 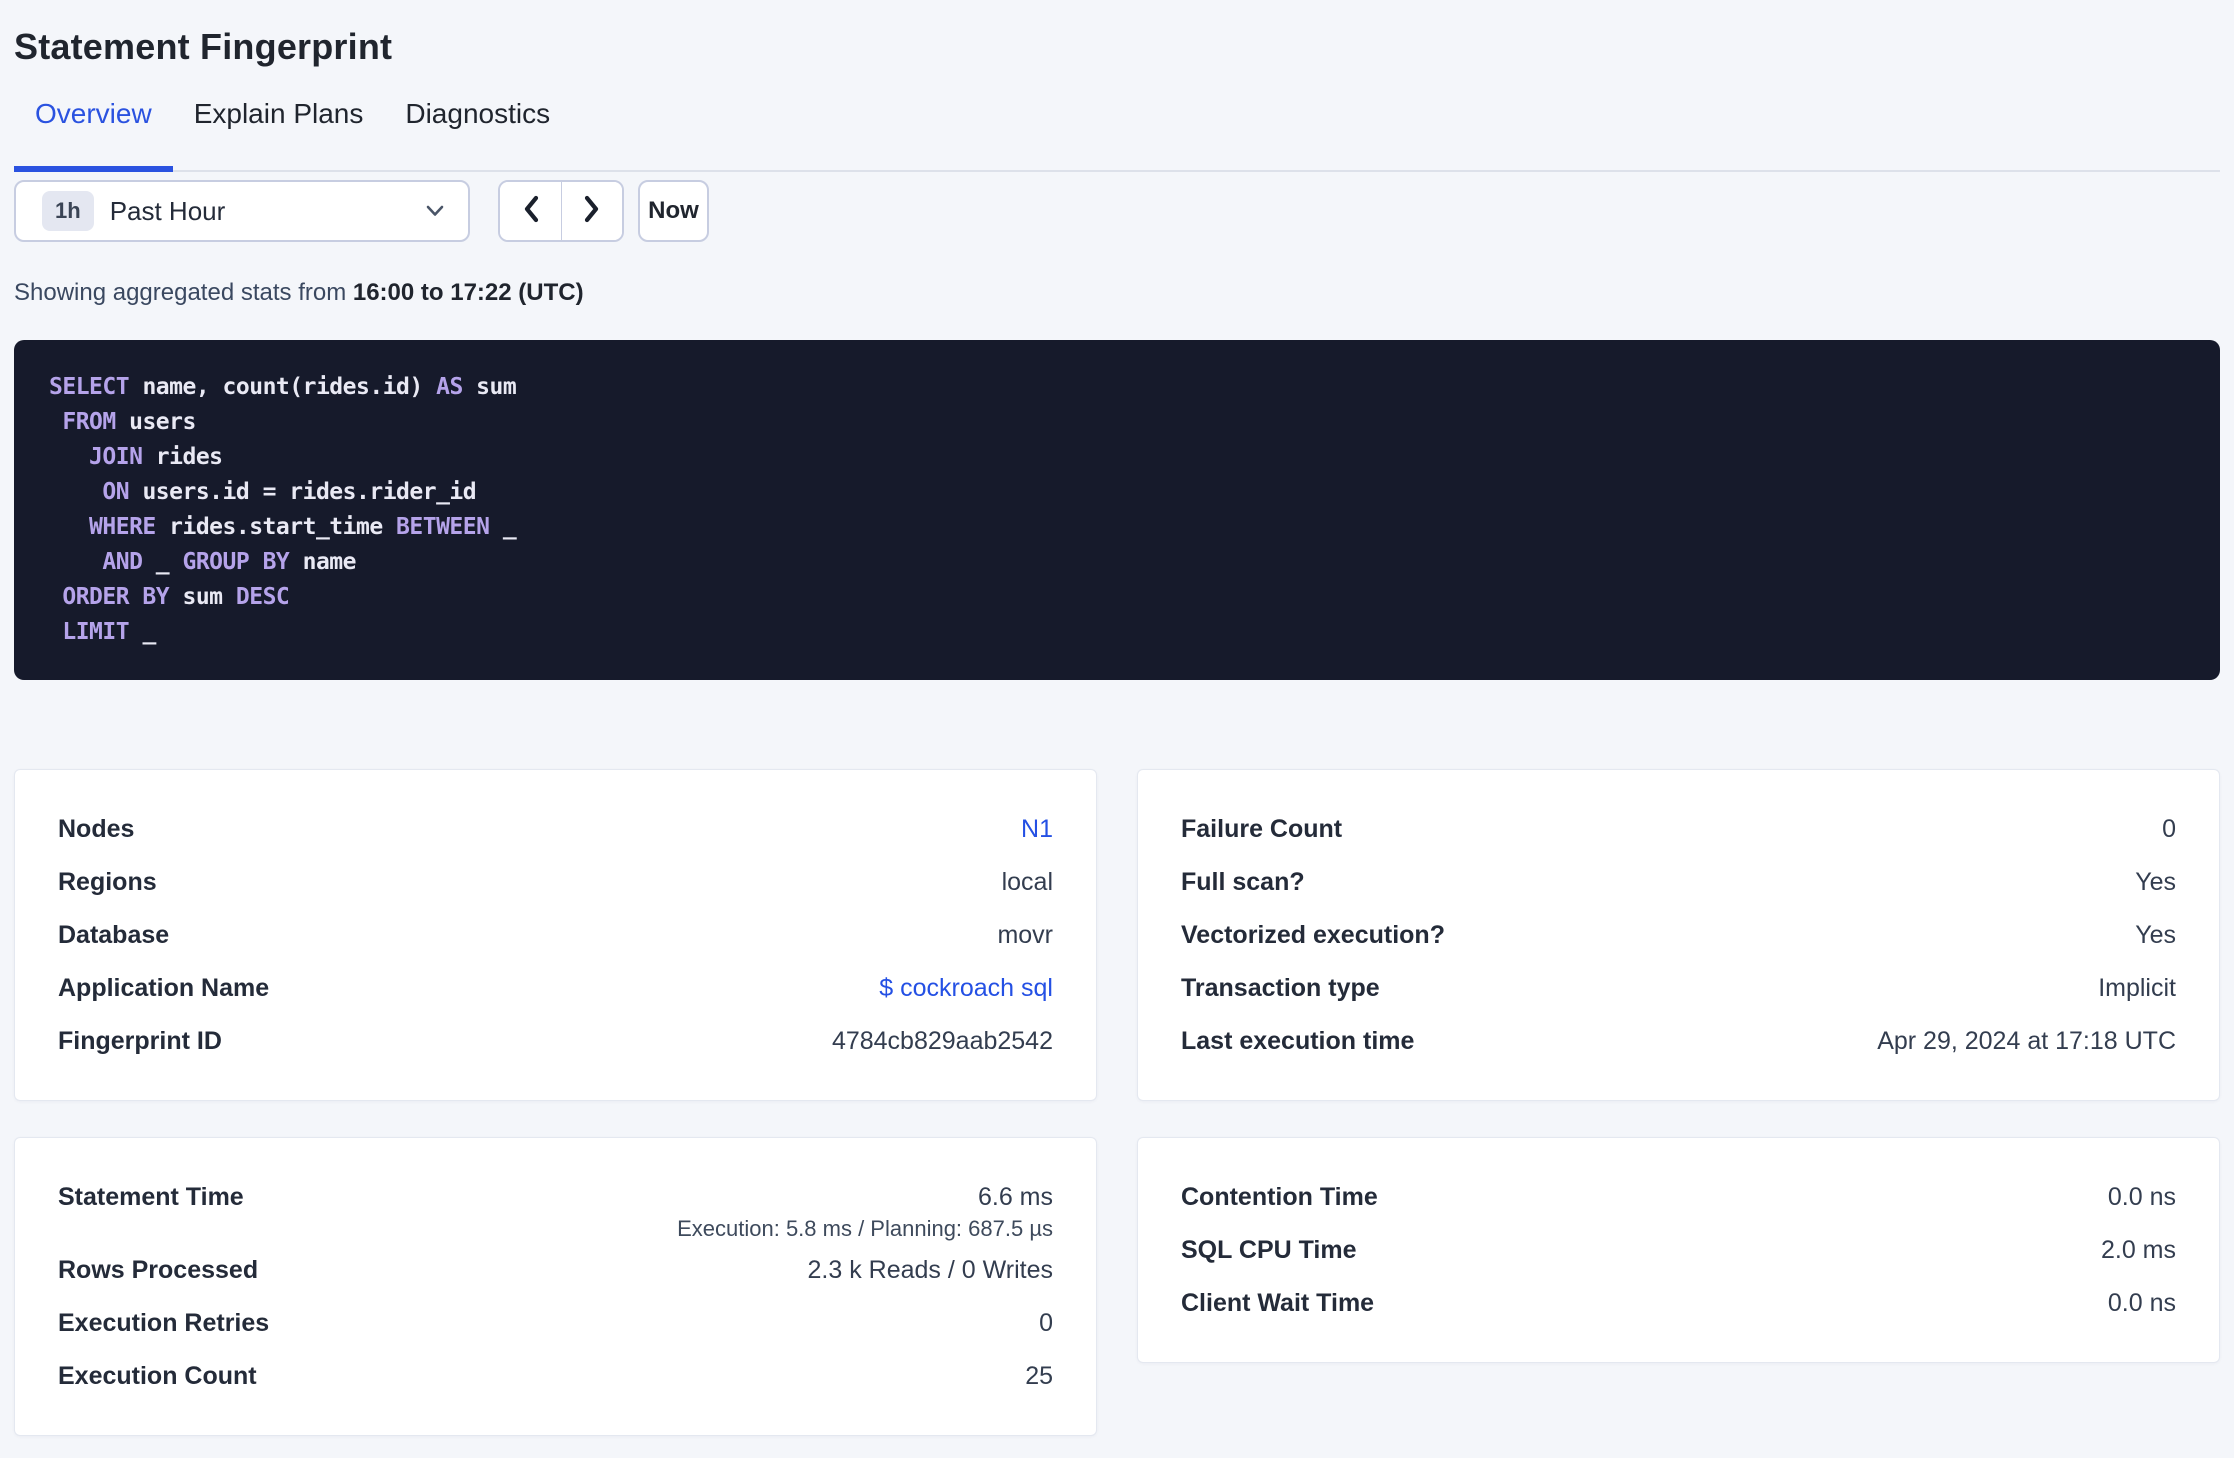 I want to click on now-button: Now, so click(x=673, y=211).